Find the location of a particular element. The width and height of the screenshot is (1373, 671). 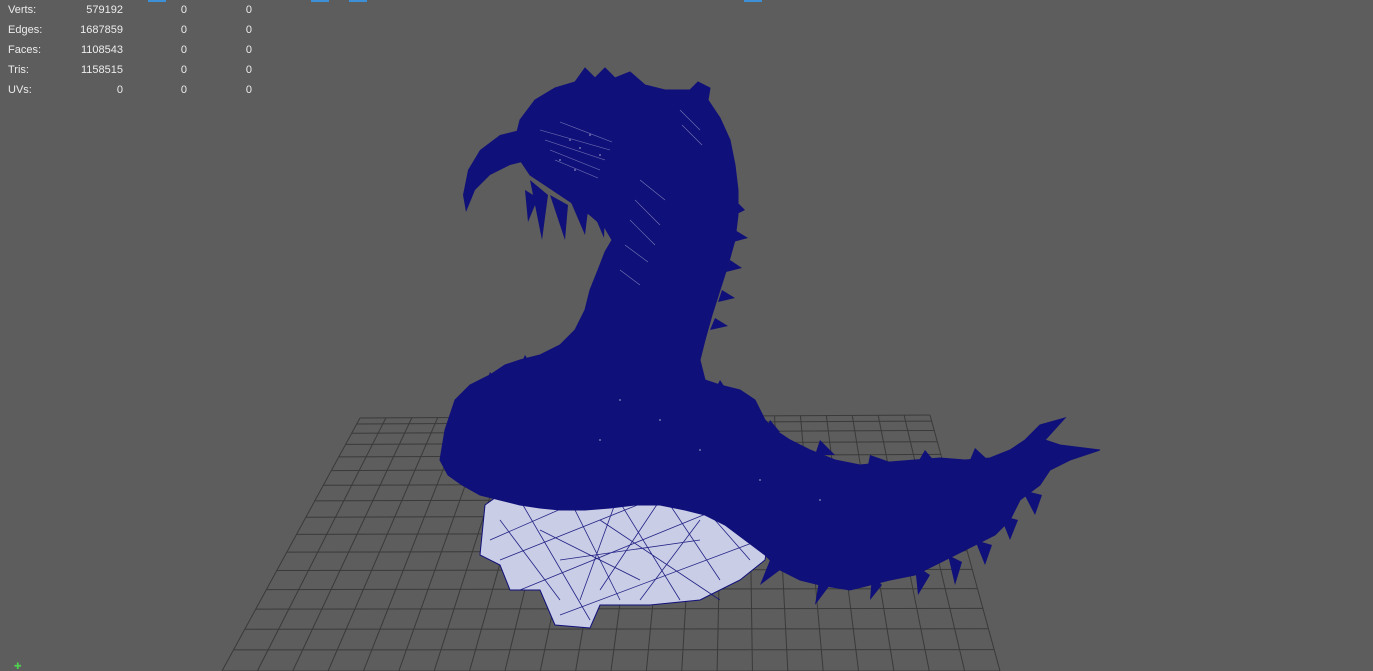

hud-label: Tris: is located at coordinates (18, 70).